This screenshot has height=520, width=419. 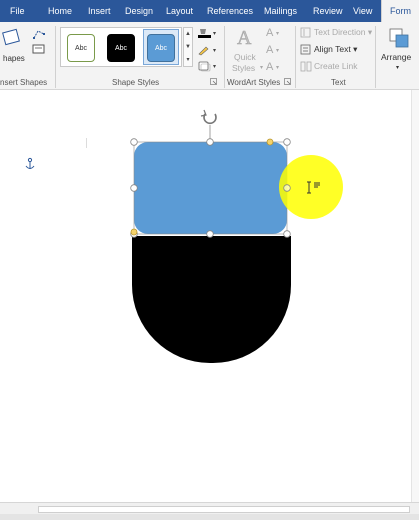 I want to click on rotate-handle-icon, so click(x=208, y=125).